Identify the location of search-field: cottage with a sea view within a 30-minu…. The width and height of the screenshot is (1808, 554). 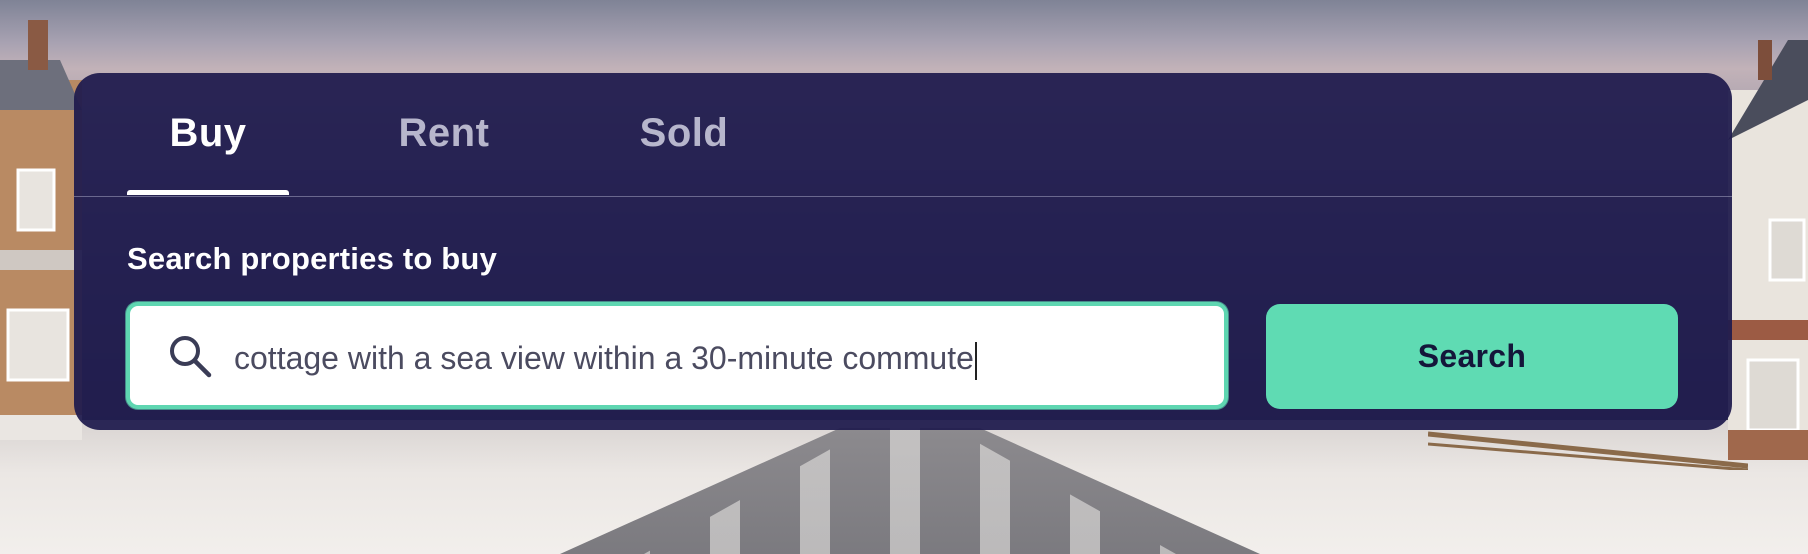
(677, 355).